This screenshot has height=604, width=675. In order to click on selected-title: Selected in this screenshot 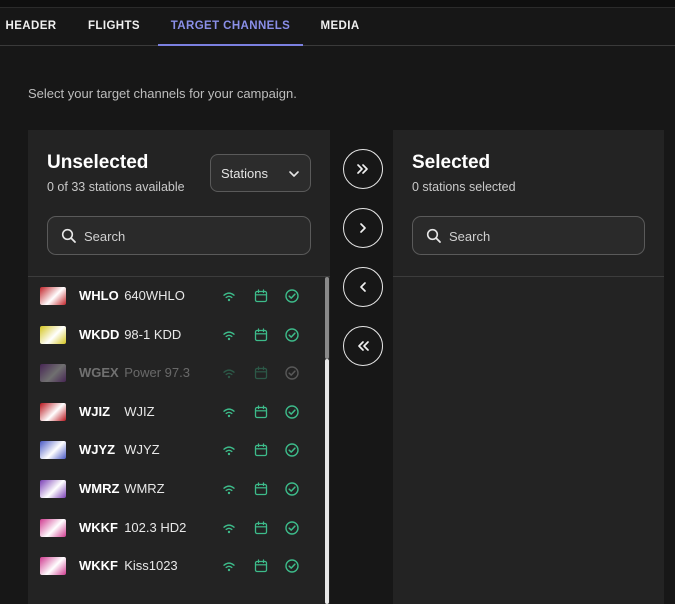, I will do `click(451, 162)`.